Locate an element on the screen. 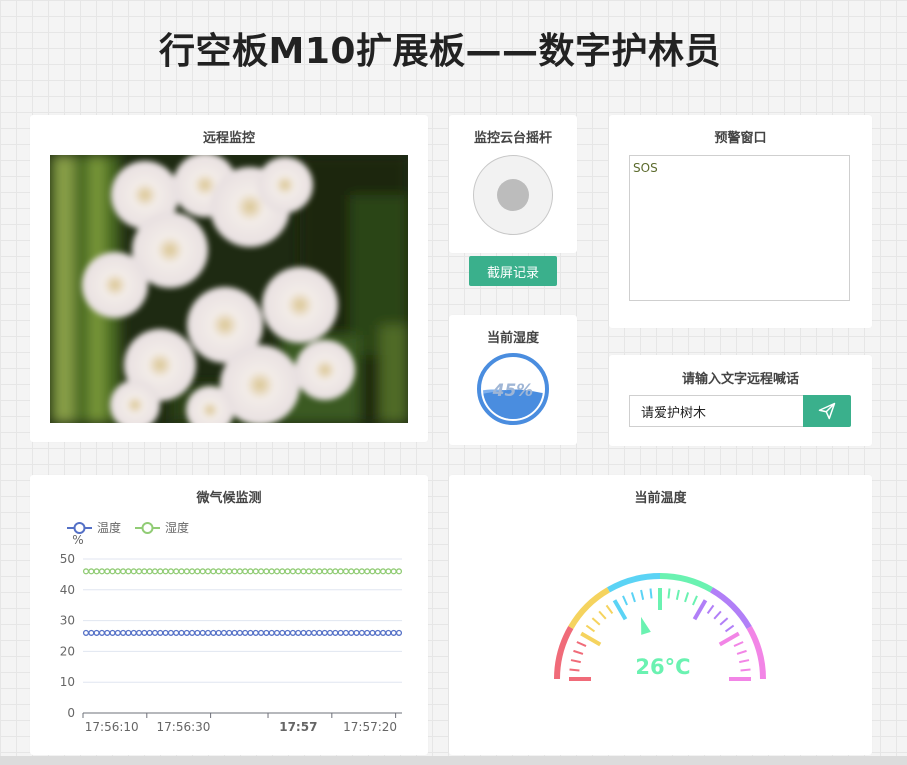  x-tick-label: 17:56:10 is located at coordinates (112, 727).